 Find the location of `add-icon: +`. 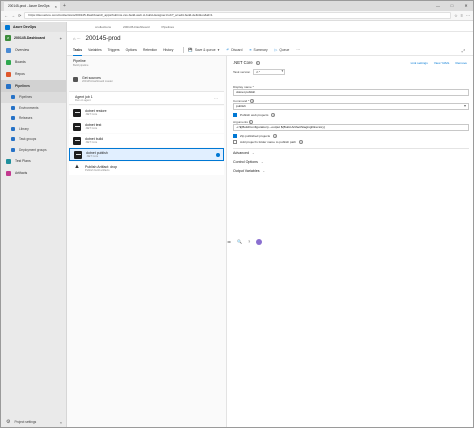

add-icon: + is located at coordinates (61, 38).